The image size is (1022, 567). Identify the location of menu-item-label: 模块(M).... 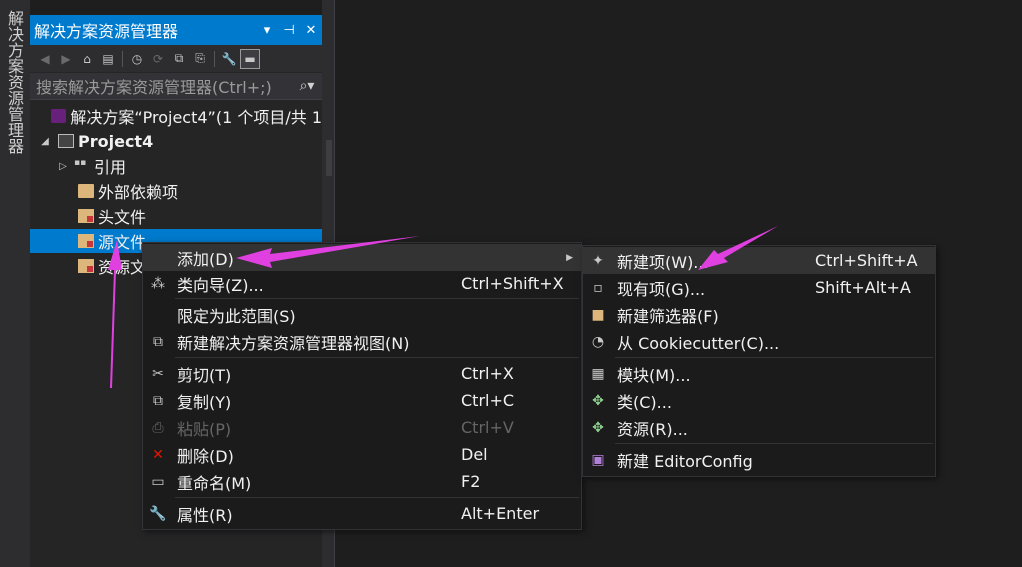
(654, 375).